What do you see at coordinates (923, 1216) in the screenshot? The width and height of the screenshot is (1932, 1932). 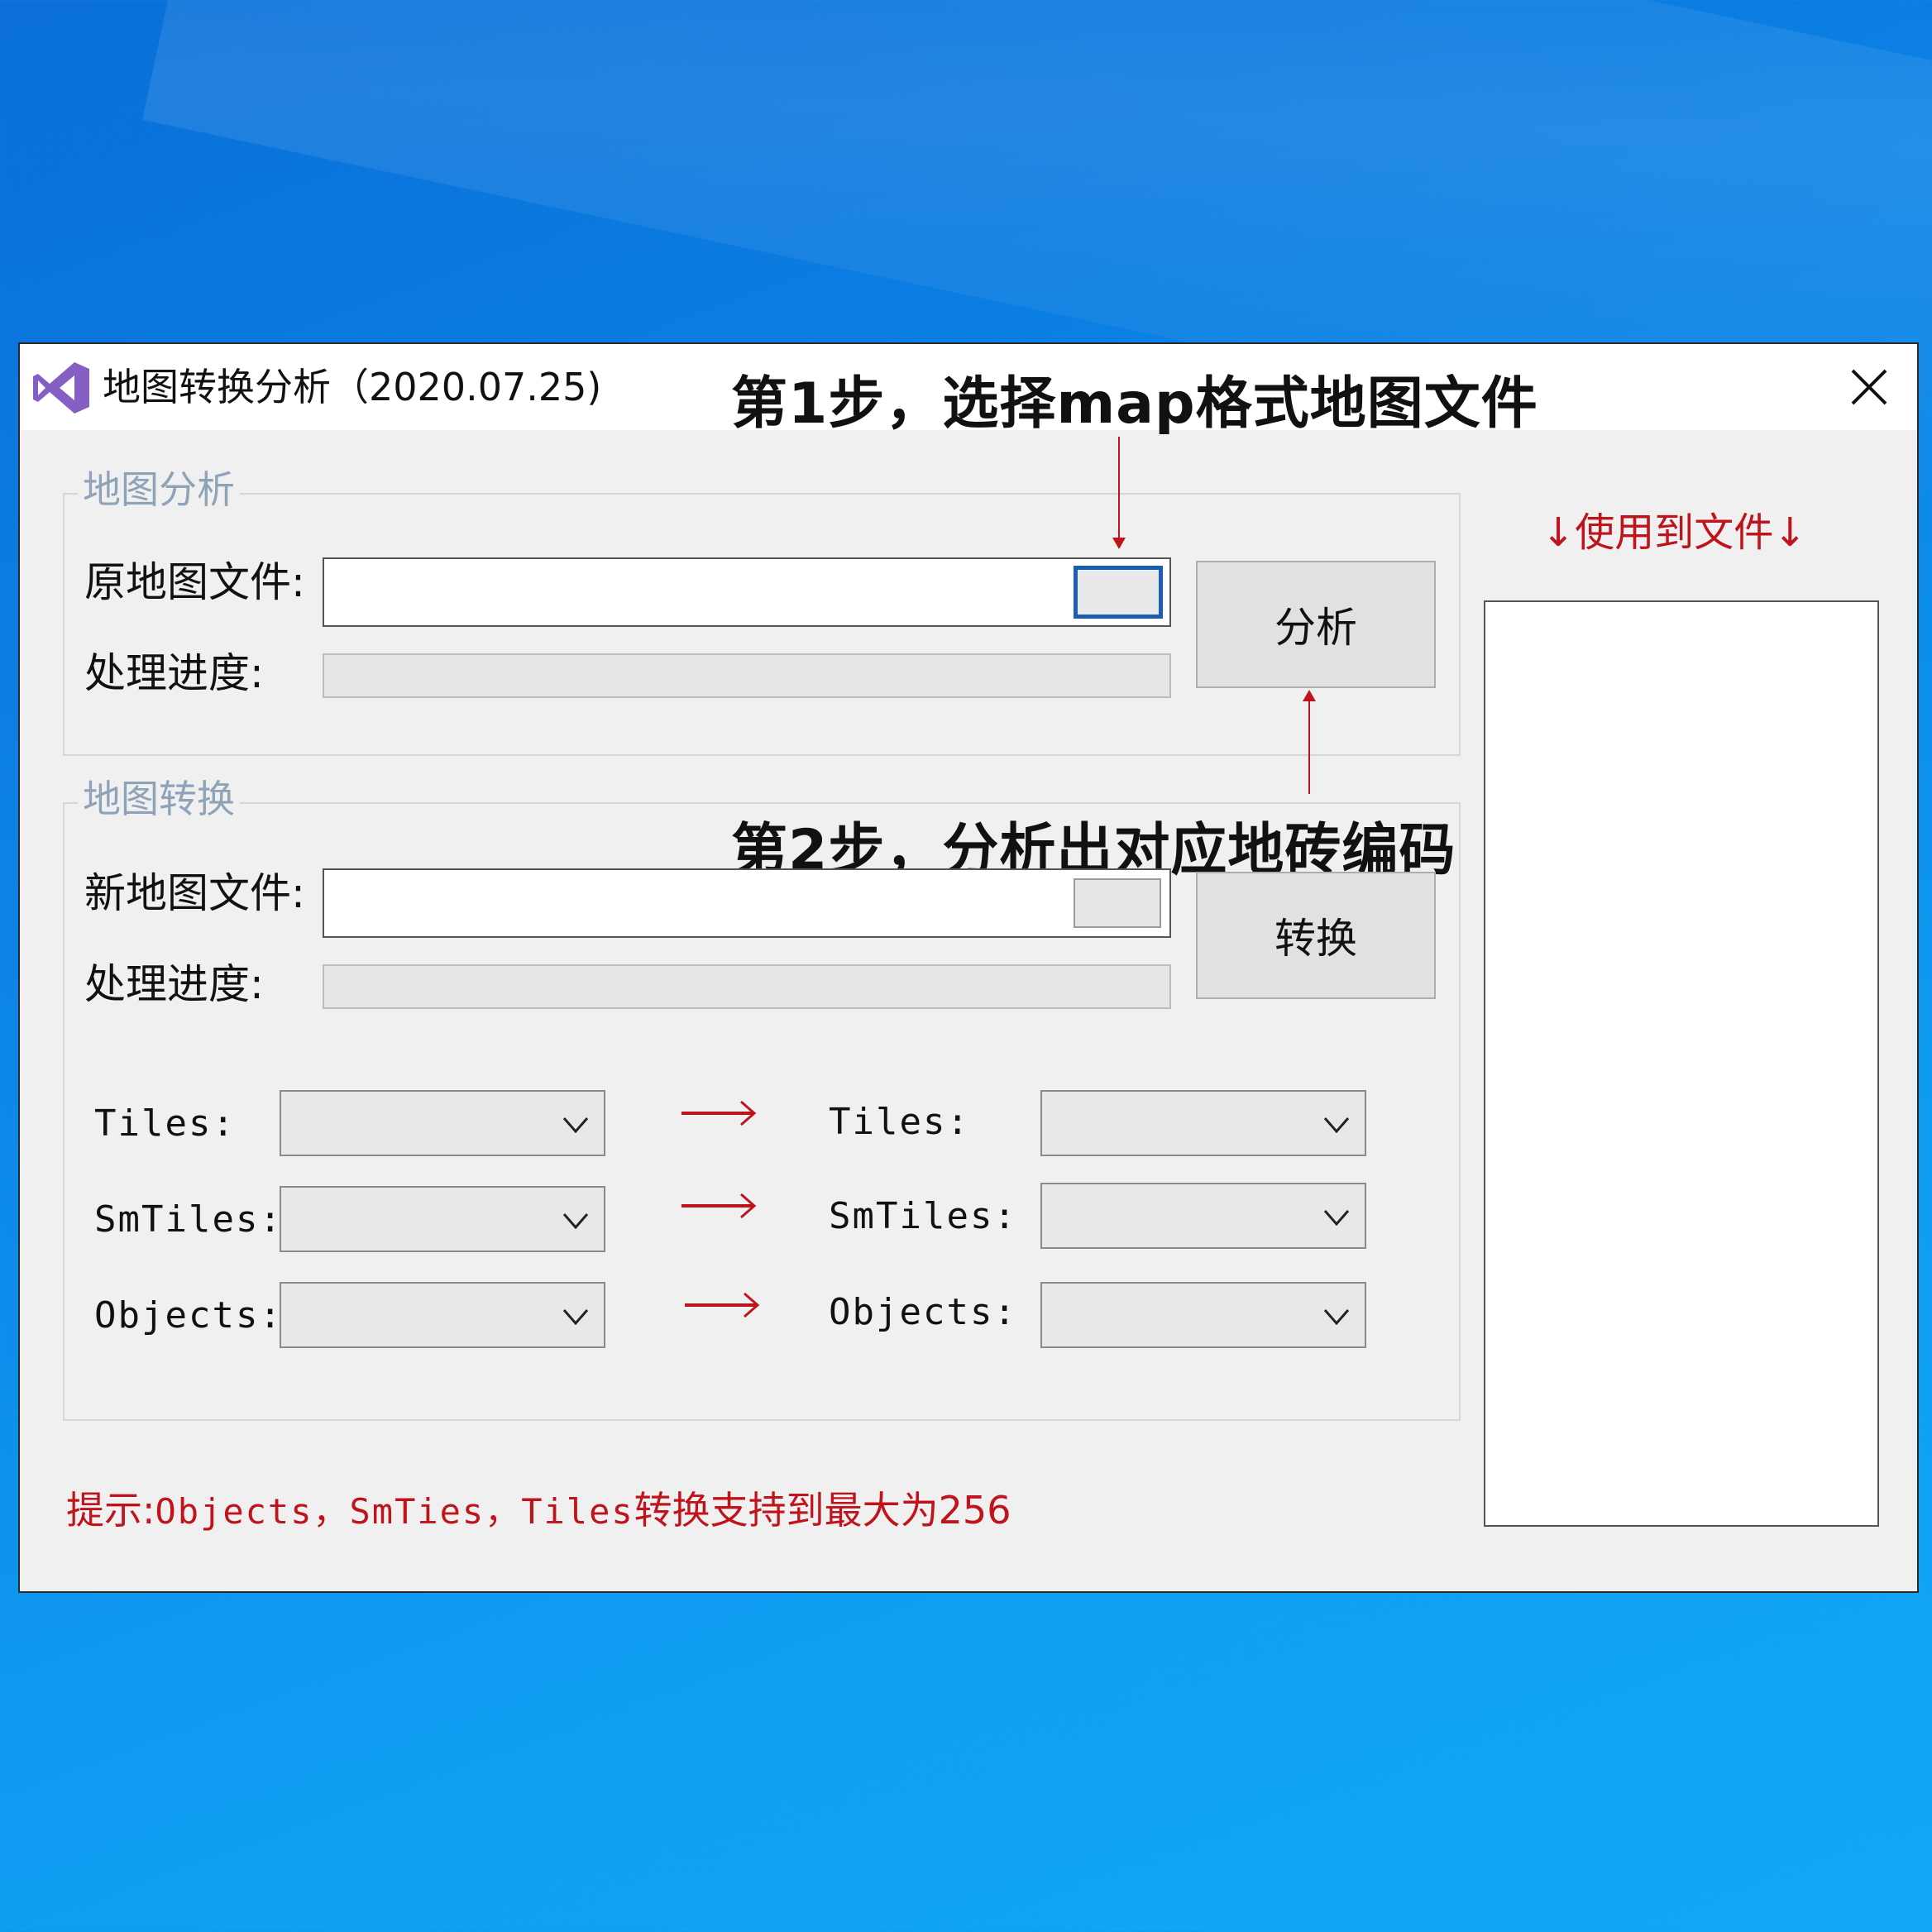 I see `smtiles-target-label: SmTiles:` at bounding box center [923, 1216].